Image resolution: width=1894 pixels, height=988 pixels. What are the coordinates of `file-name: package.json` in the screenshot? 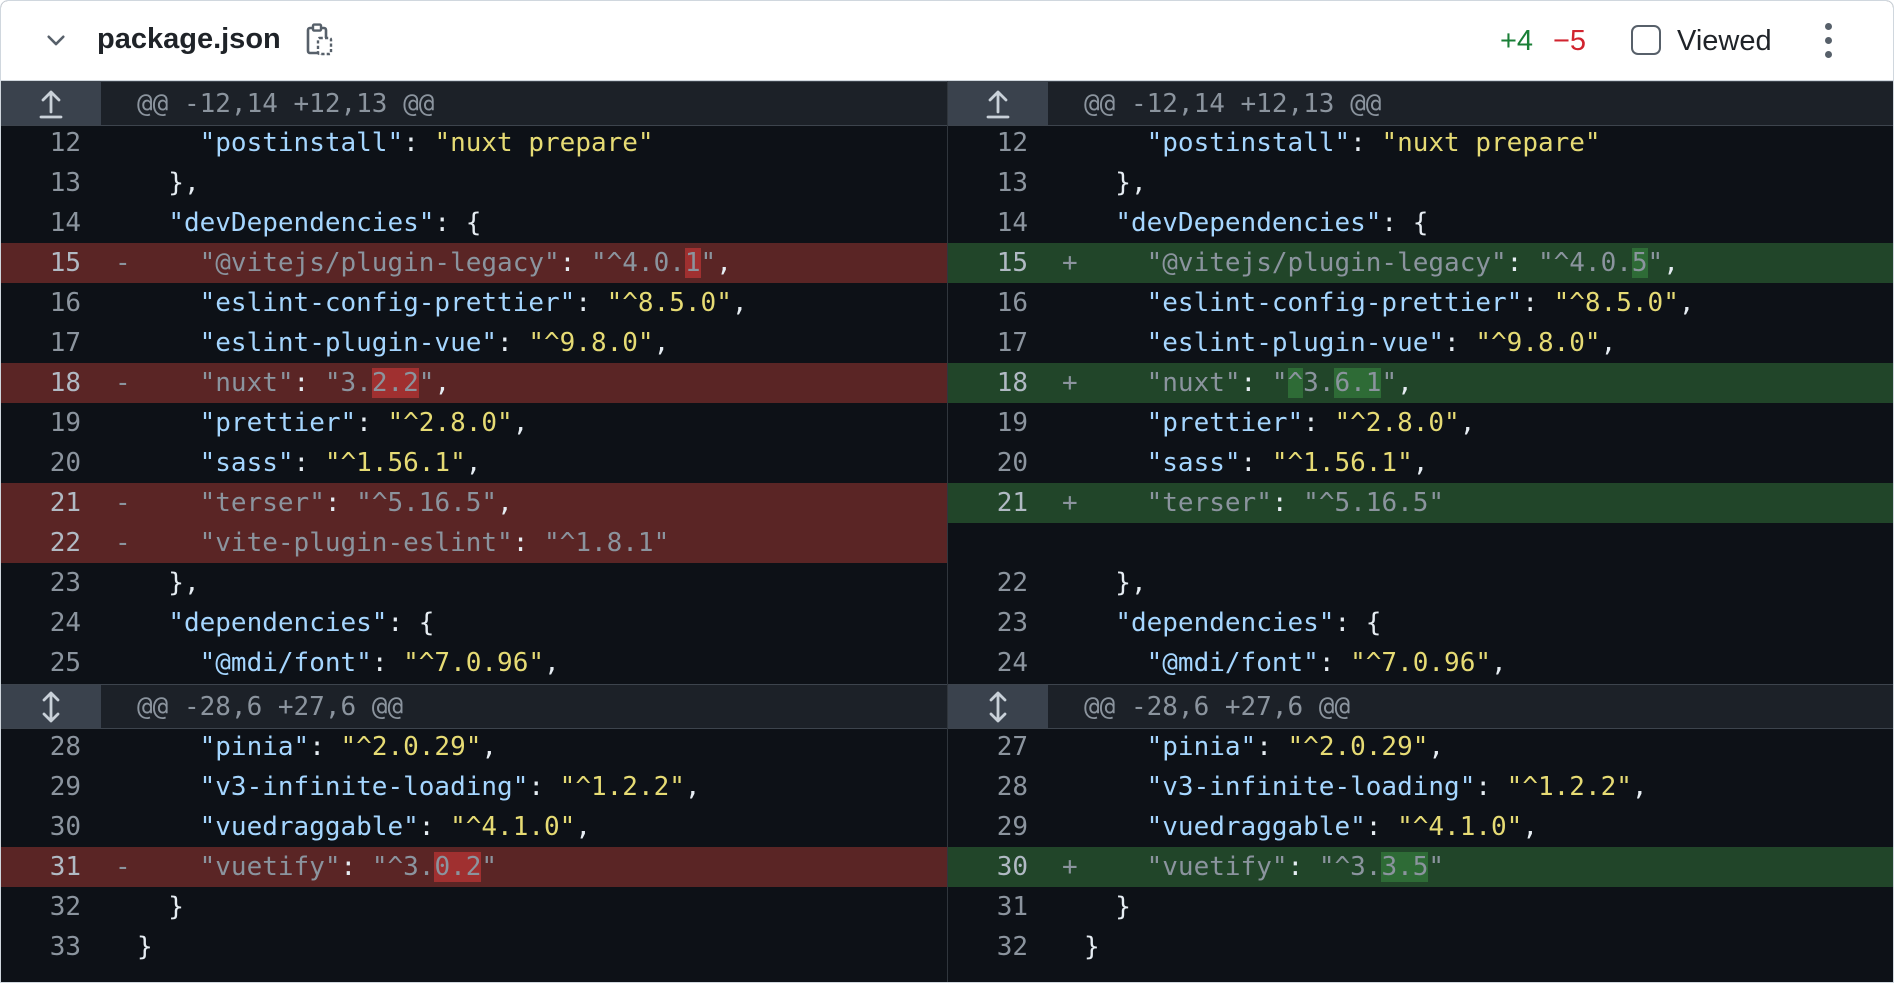 It's located at (189, 39).